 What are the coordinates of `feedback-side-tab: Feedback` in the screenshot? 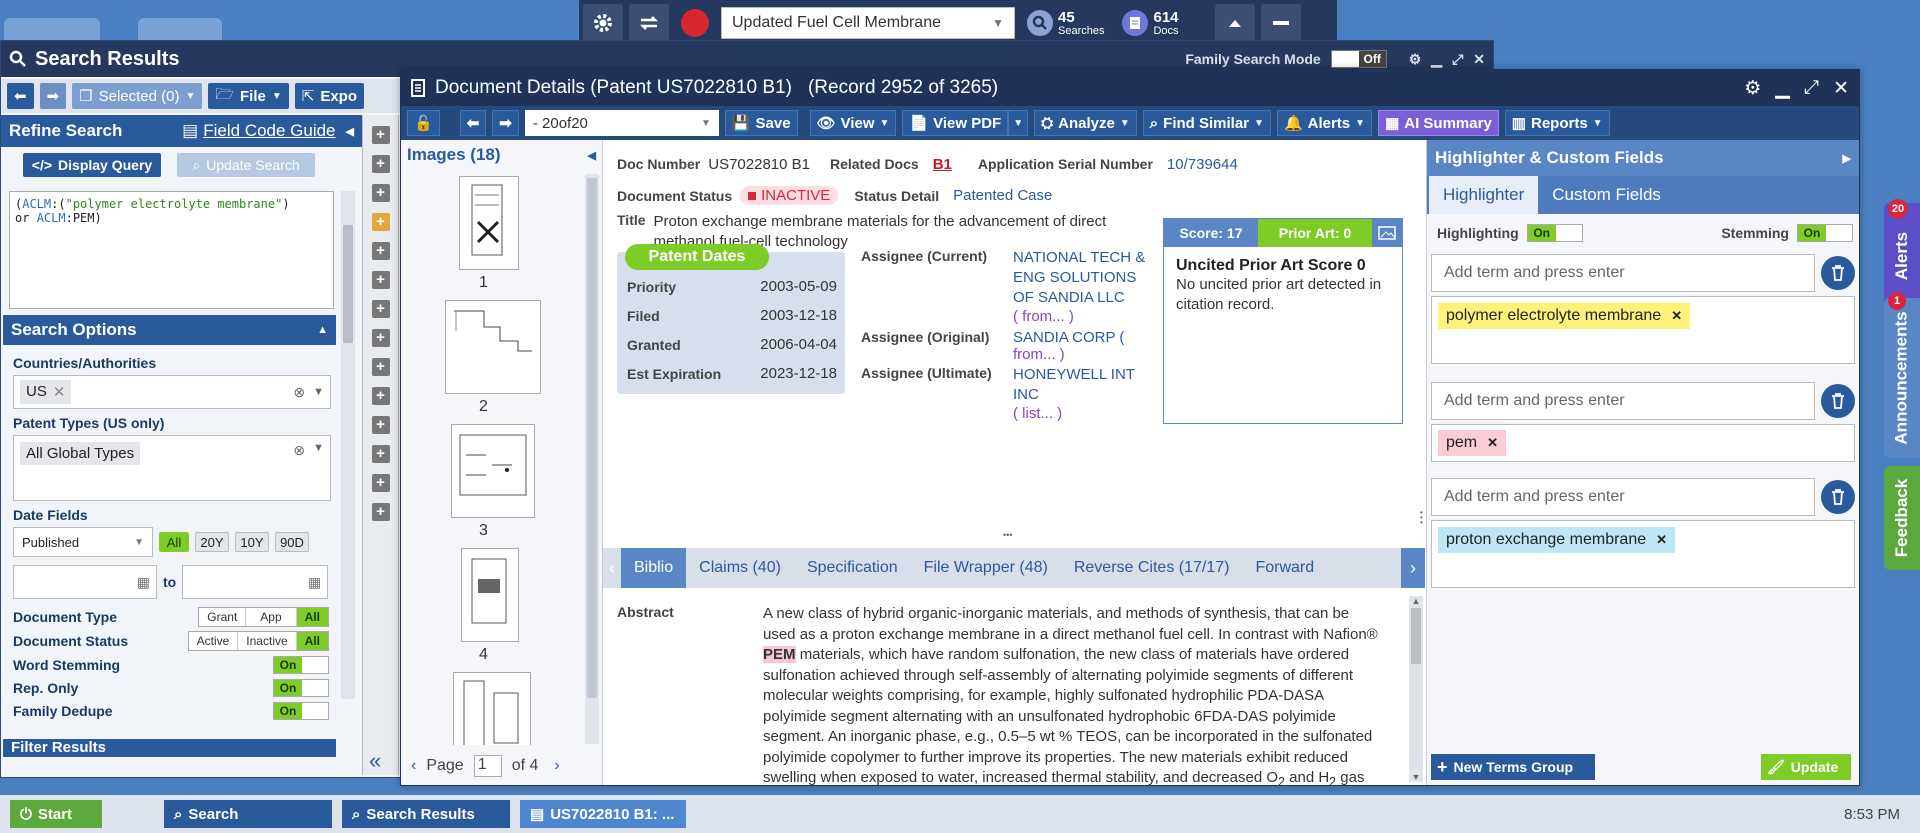 It's located at (1902, 518).